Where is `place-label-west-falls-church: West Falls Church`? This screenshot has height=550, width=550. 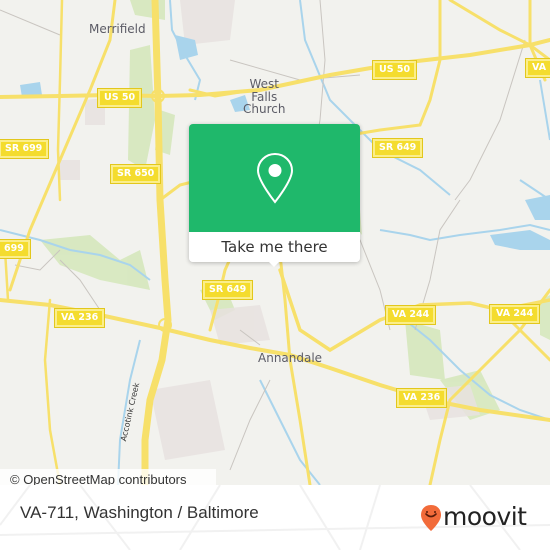 place-label-west-falls-church: West Falls Church is located at coordinates (264, 96).